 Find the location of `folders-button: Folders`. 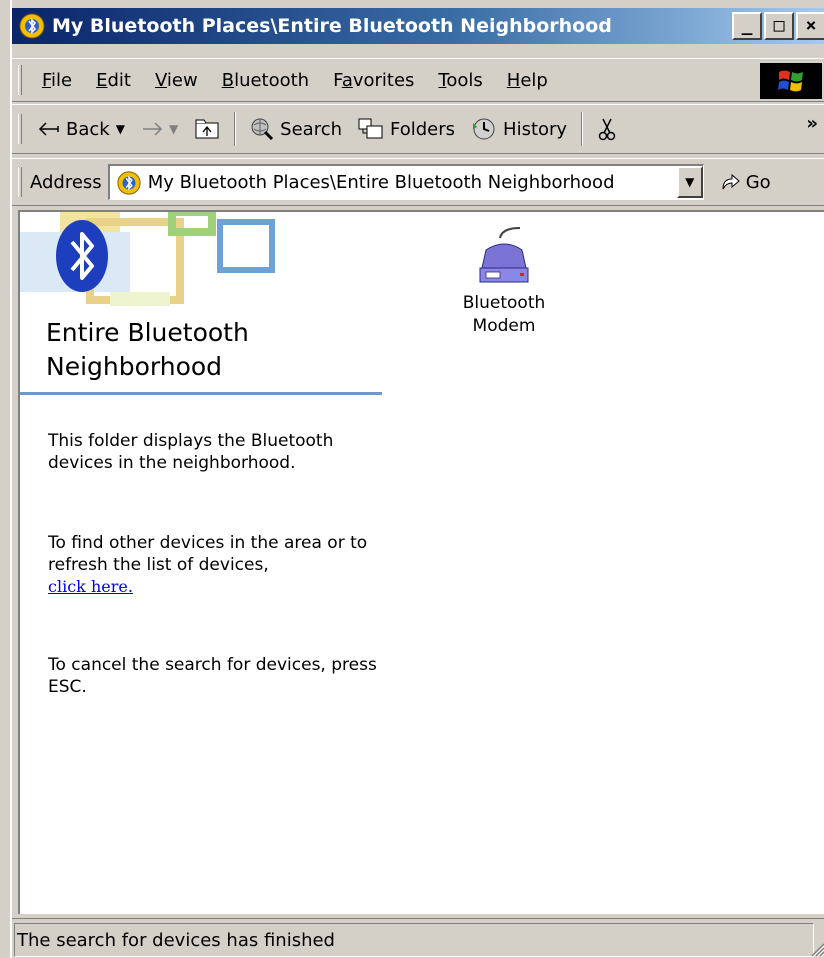

folders-button: Folders is located at coordinates (406, 129).